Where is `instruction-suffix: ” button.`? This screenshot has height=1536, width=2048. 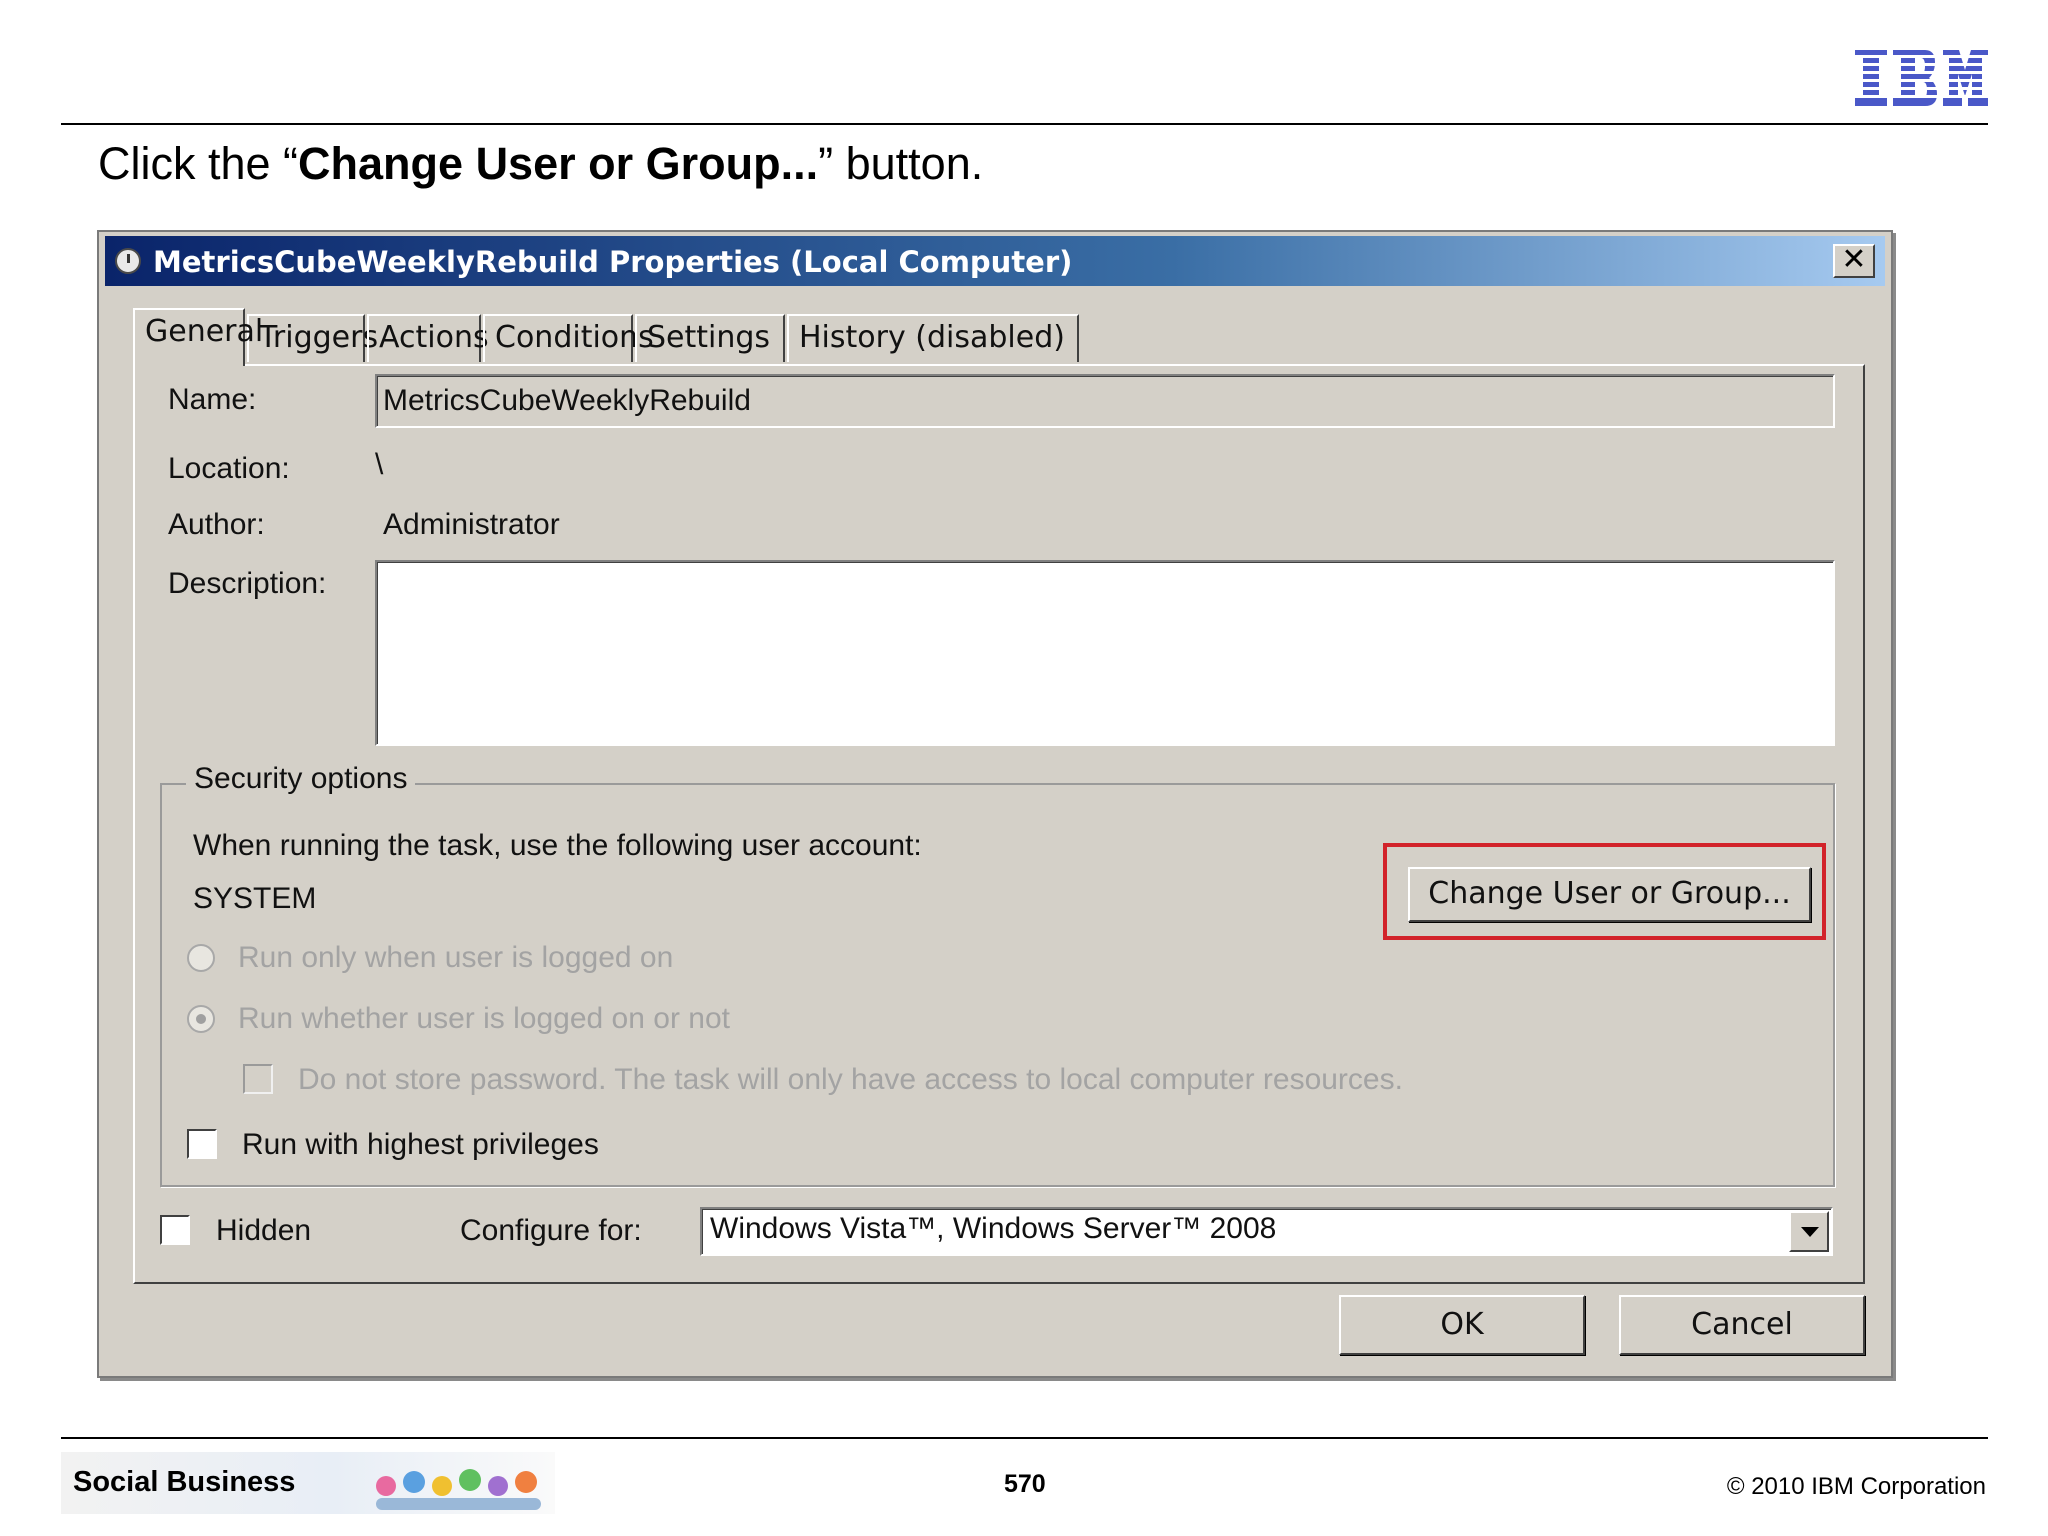
instruction-suffix: ” button. is located at coordinates (901, 163).